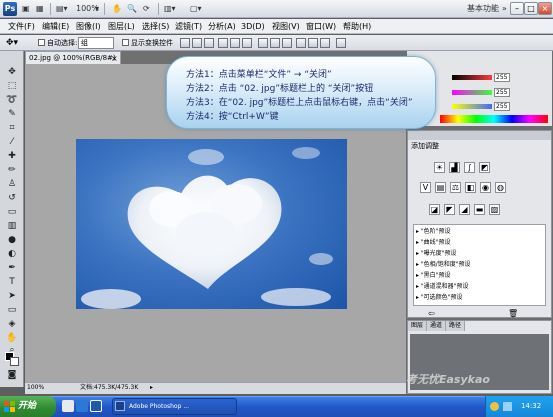  What do you see at coordinates (146, 9) in the screenshot?
I see `rotate-view-icon: ⟳` at bounding box center [146, 9].